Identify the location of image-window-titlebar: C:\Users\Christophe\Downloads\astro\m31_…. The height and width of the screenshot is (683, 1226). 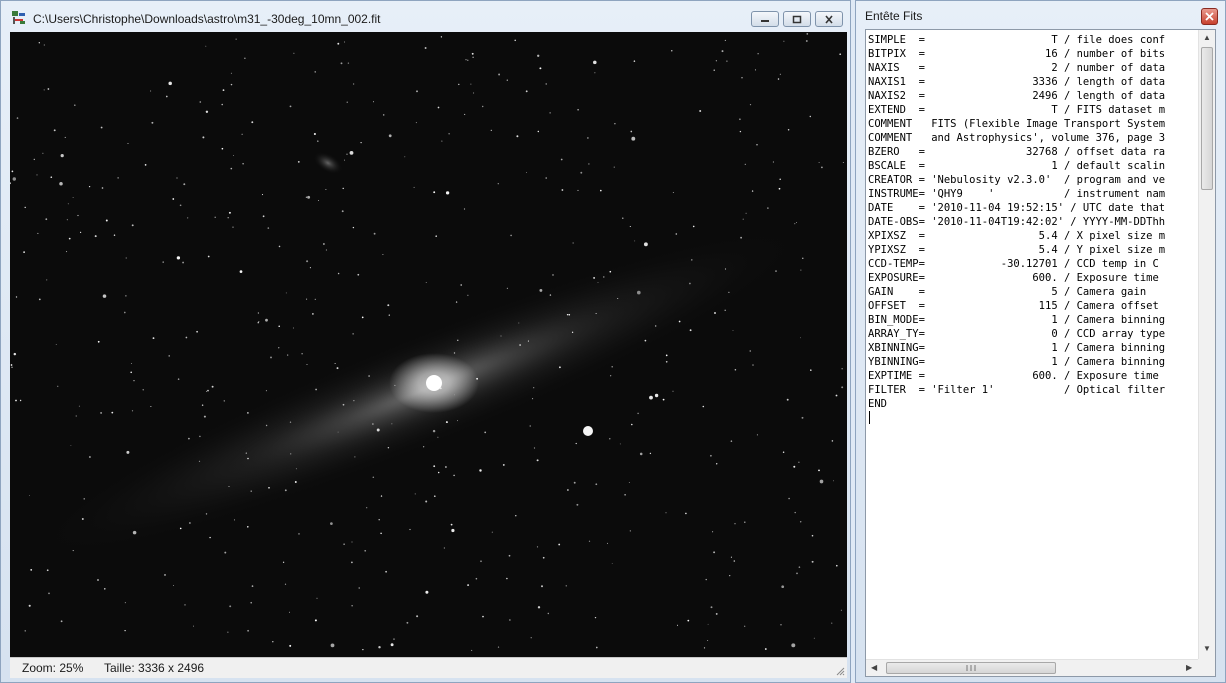
(425, 17).